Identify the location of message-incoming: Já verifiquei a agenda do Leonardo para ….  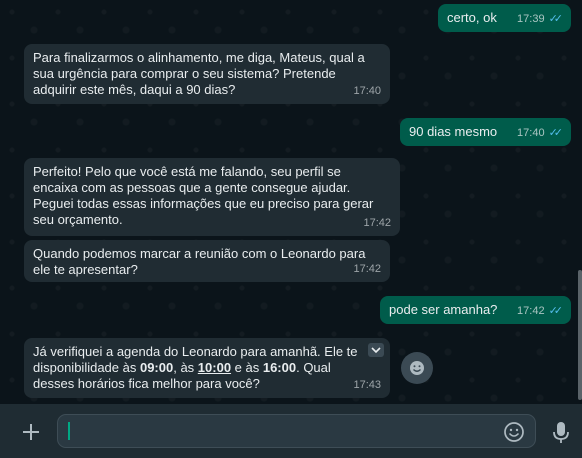
(207, 368).